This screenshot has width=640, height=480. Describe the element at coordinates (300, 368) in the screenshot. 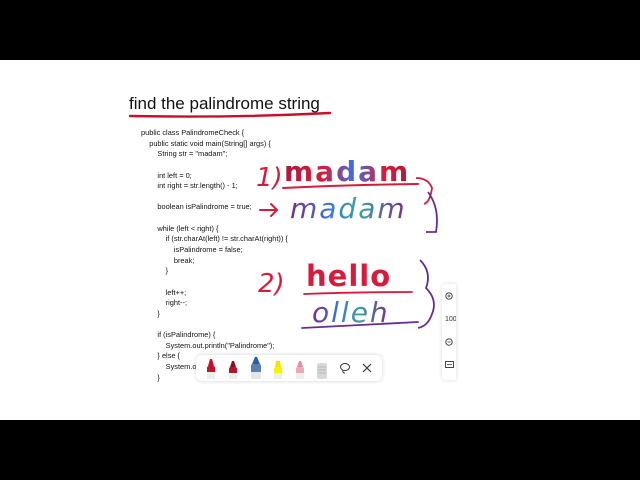

I see `pink-pen-tool` at that location.